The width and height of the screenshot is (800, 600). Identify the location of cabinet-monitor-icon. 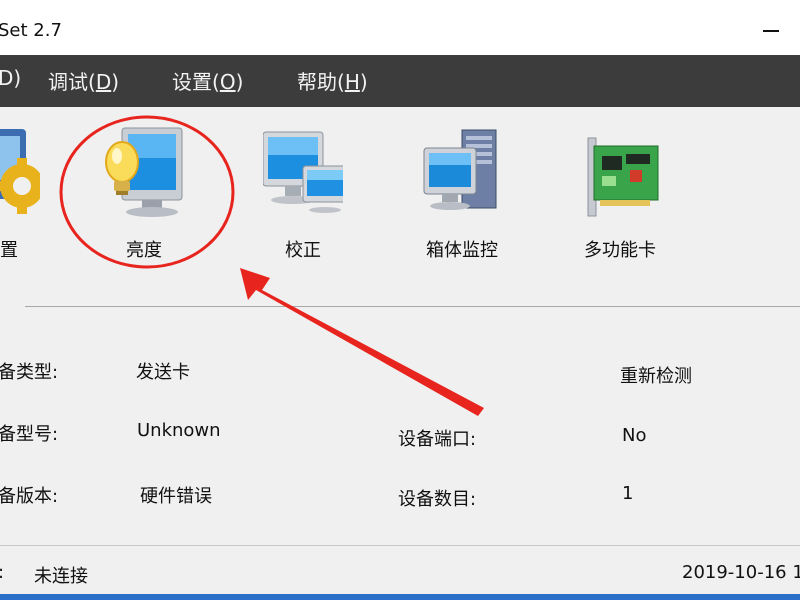
(460, 169).